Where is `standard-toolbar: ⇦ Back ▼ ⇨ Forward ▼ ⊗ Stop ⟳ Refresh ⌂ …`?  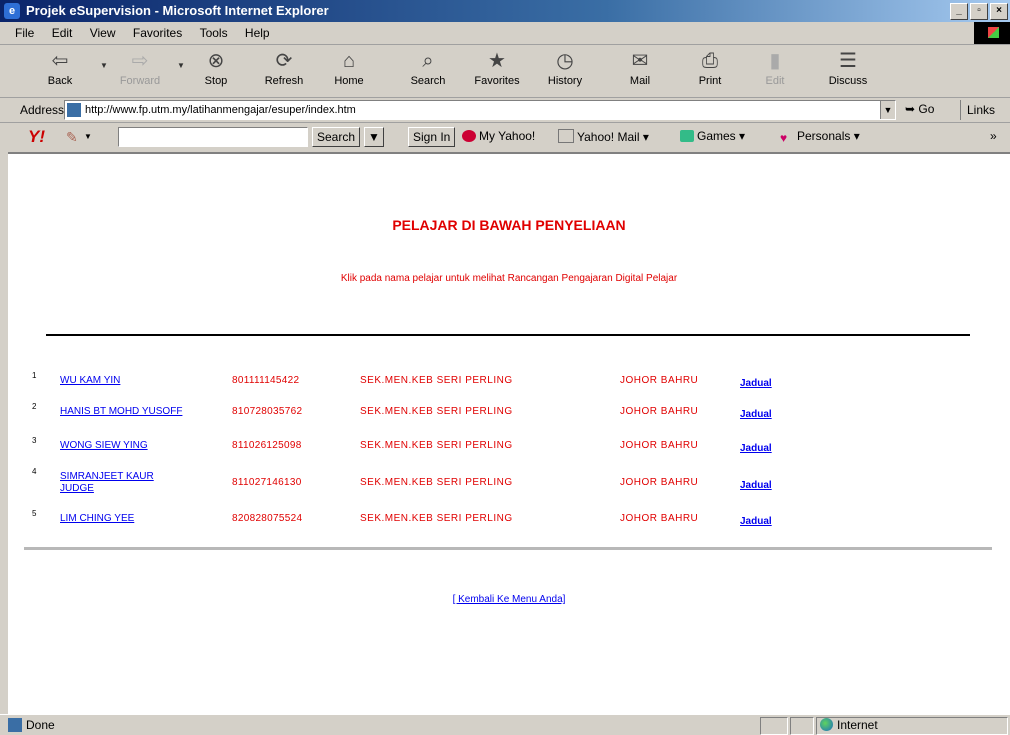 standard-toolbar: ⇦ Back ▼ ⇨ Forward ▼ ⊗ Stop ⟳ Refresh ⌂ … is located at coordinates (505, 71).